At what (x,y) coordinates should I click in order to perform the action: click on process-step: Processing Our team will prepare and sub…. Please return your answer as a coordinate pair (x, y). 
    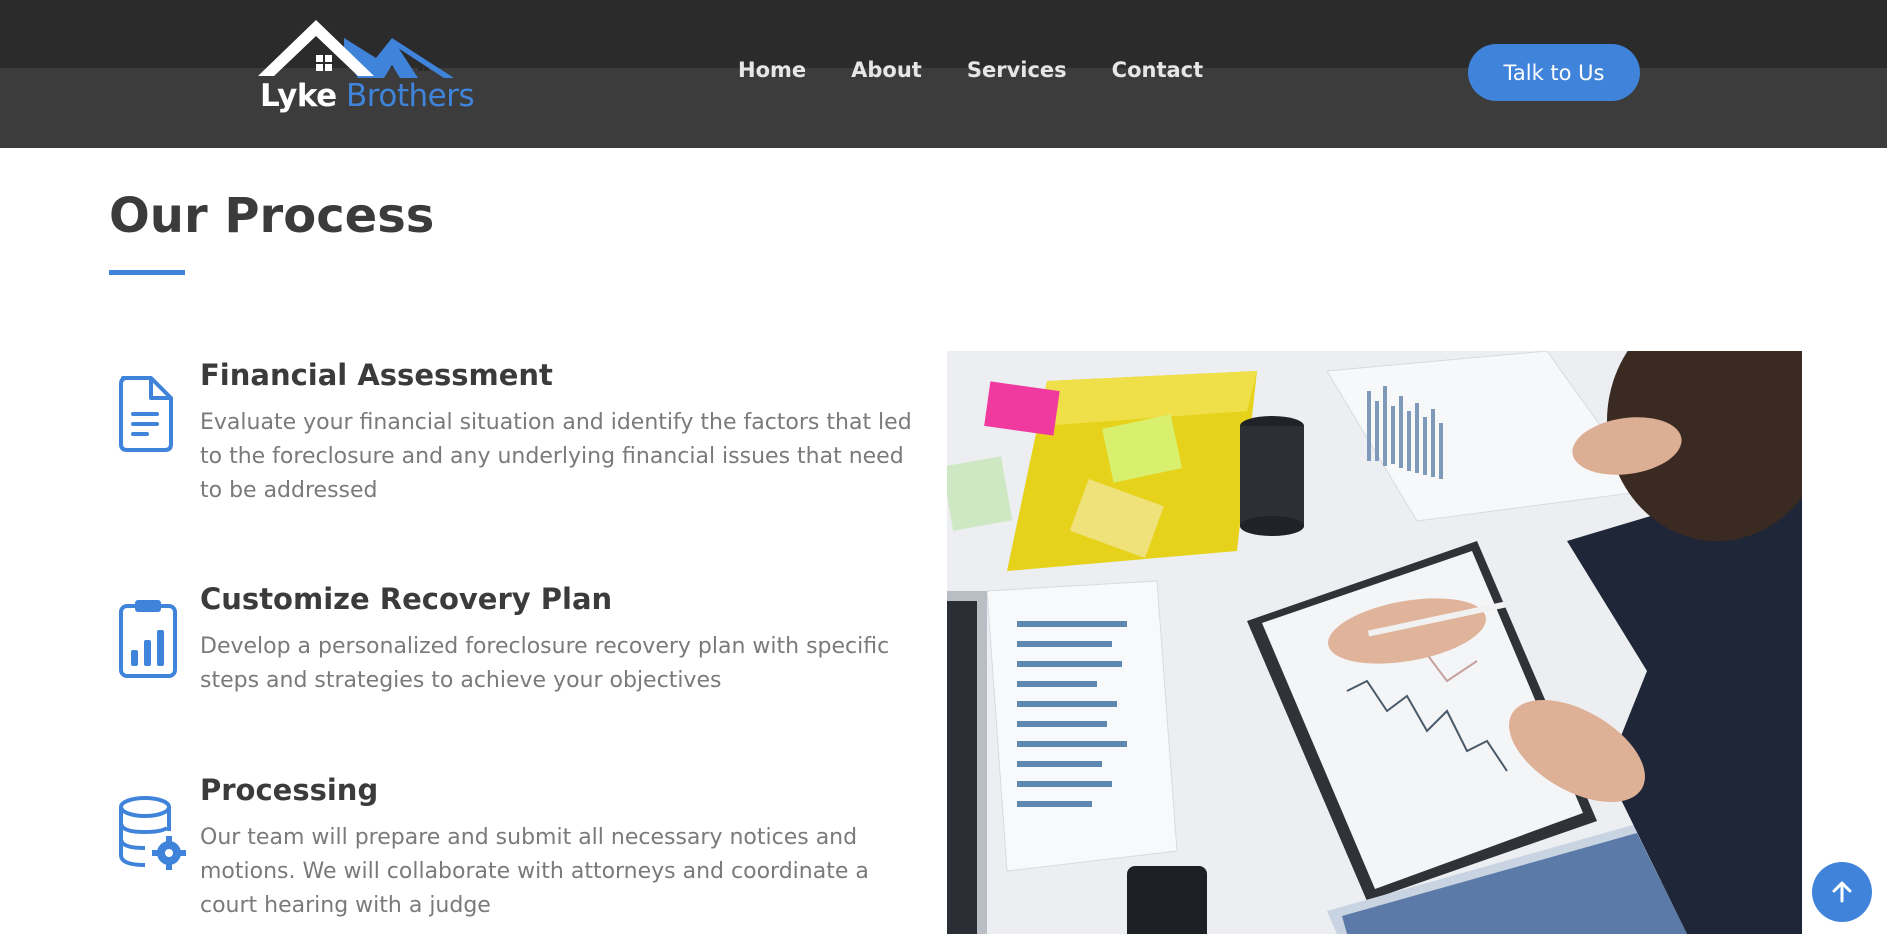
    Looking at the image, I should click on (519, 853).